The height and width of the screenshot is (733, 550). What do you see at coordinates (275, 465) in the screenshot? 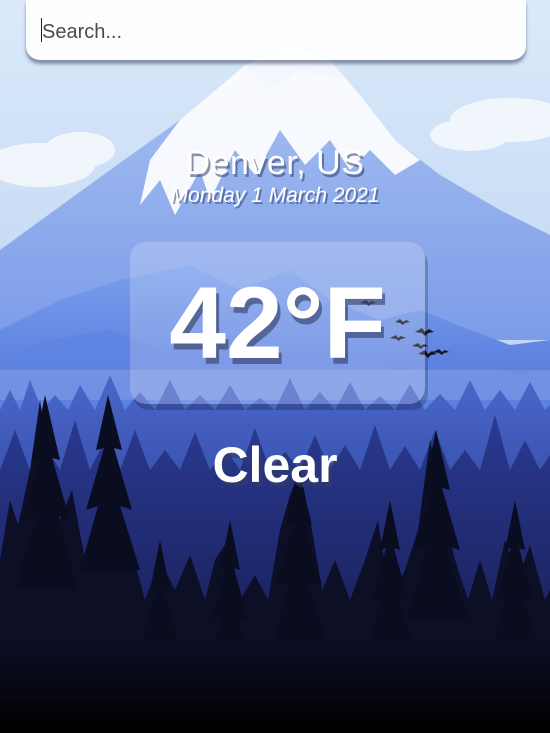
I see `weather-condition: Clear` at bounding box center [275, 465].